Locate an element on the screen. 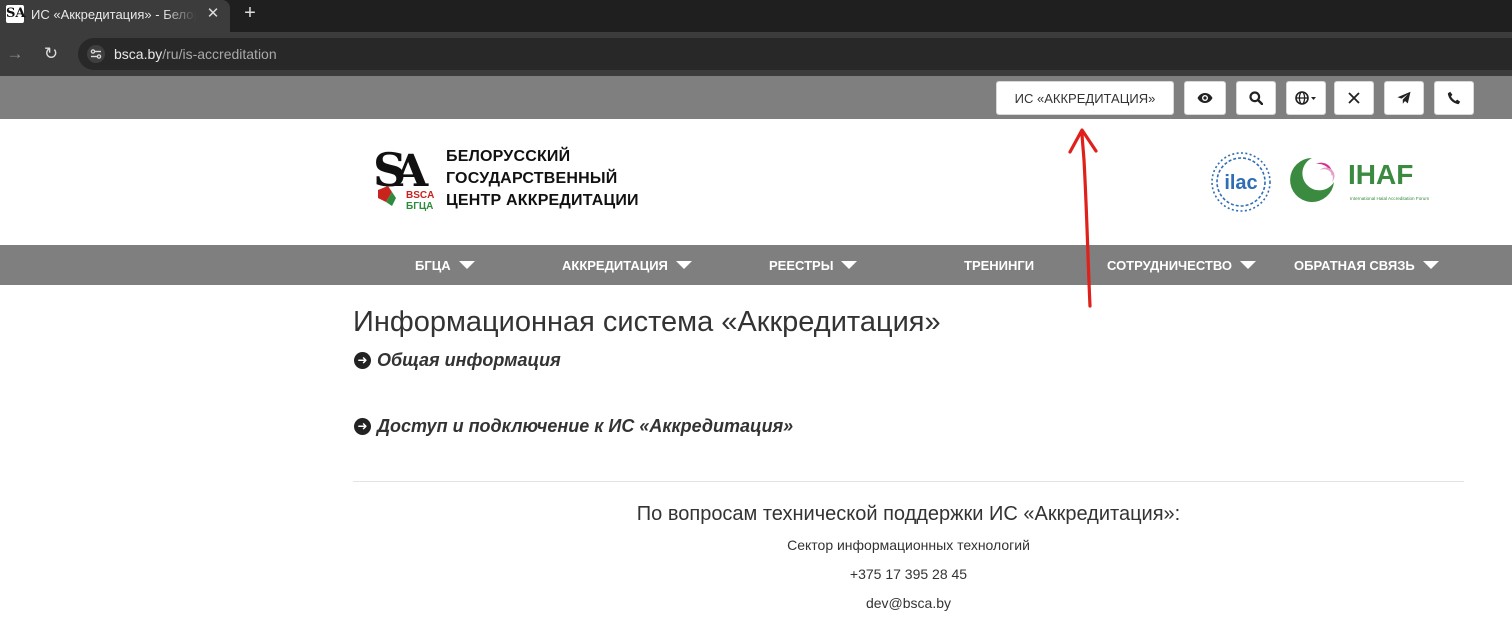 The width and height of the screenshot is (1512, 637). site-top-bar: ИС «АККРЕДИТАЦИЯ» is located at coordinates (756, 97).